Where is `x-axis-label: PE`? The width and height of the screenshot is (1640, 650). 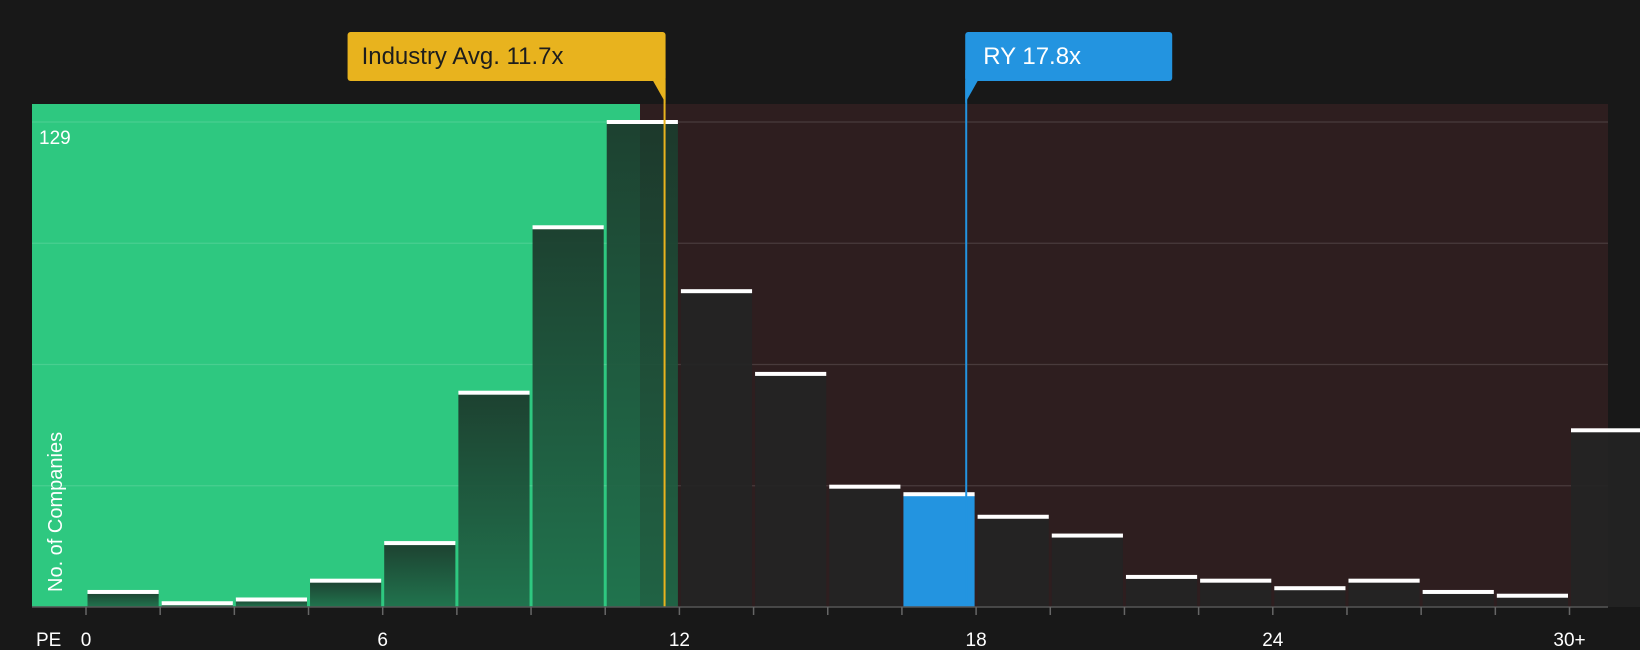 x-axis-label: PE is located at coordinates (48, 640).